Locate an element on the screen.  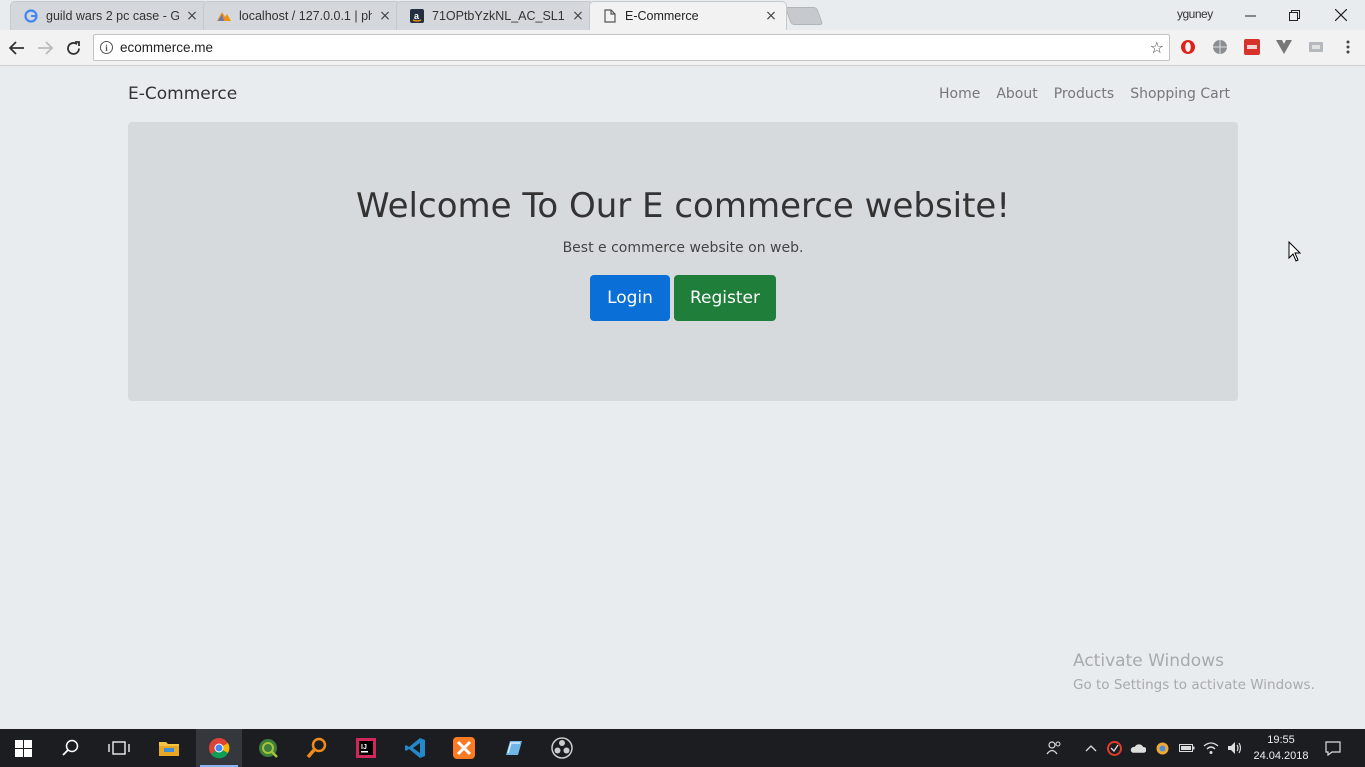
chevron-up-icon is located at coordinates (1091, 748).